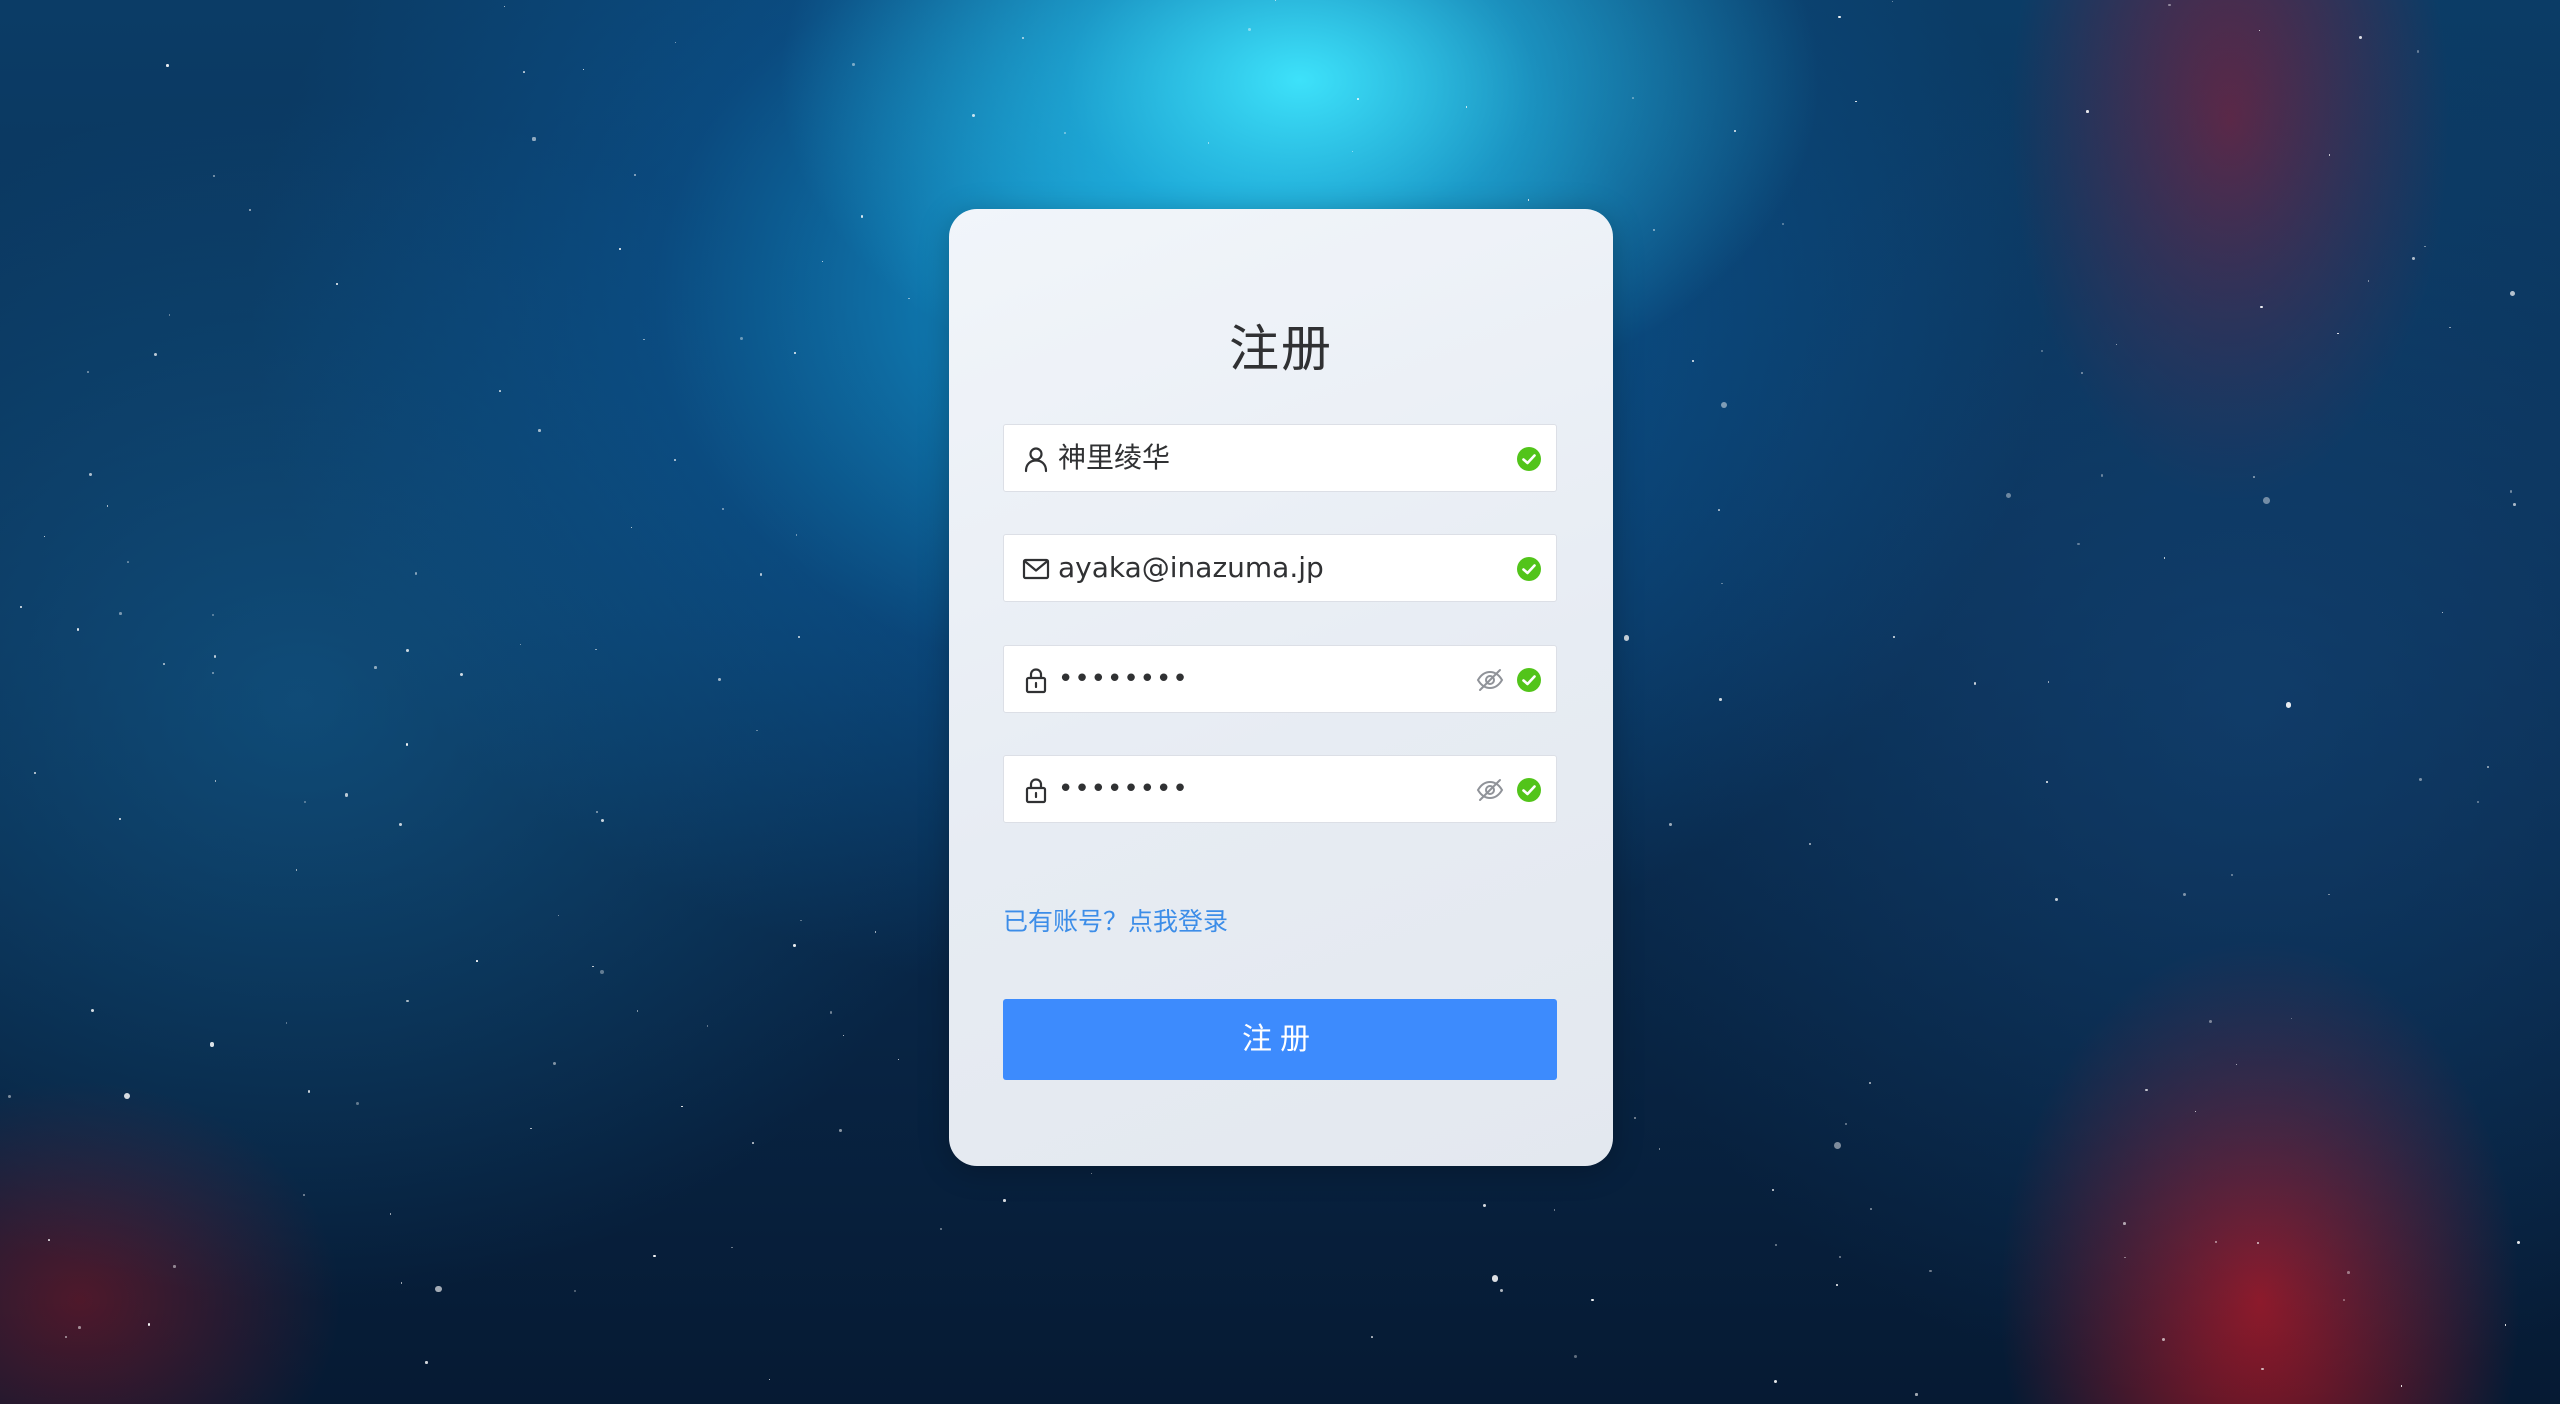  Describe the element at coordinates (1115, 920) in the screenshot. I see `login-link: 已有账号？点我登录` at that location.